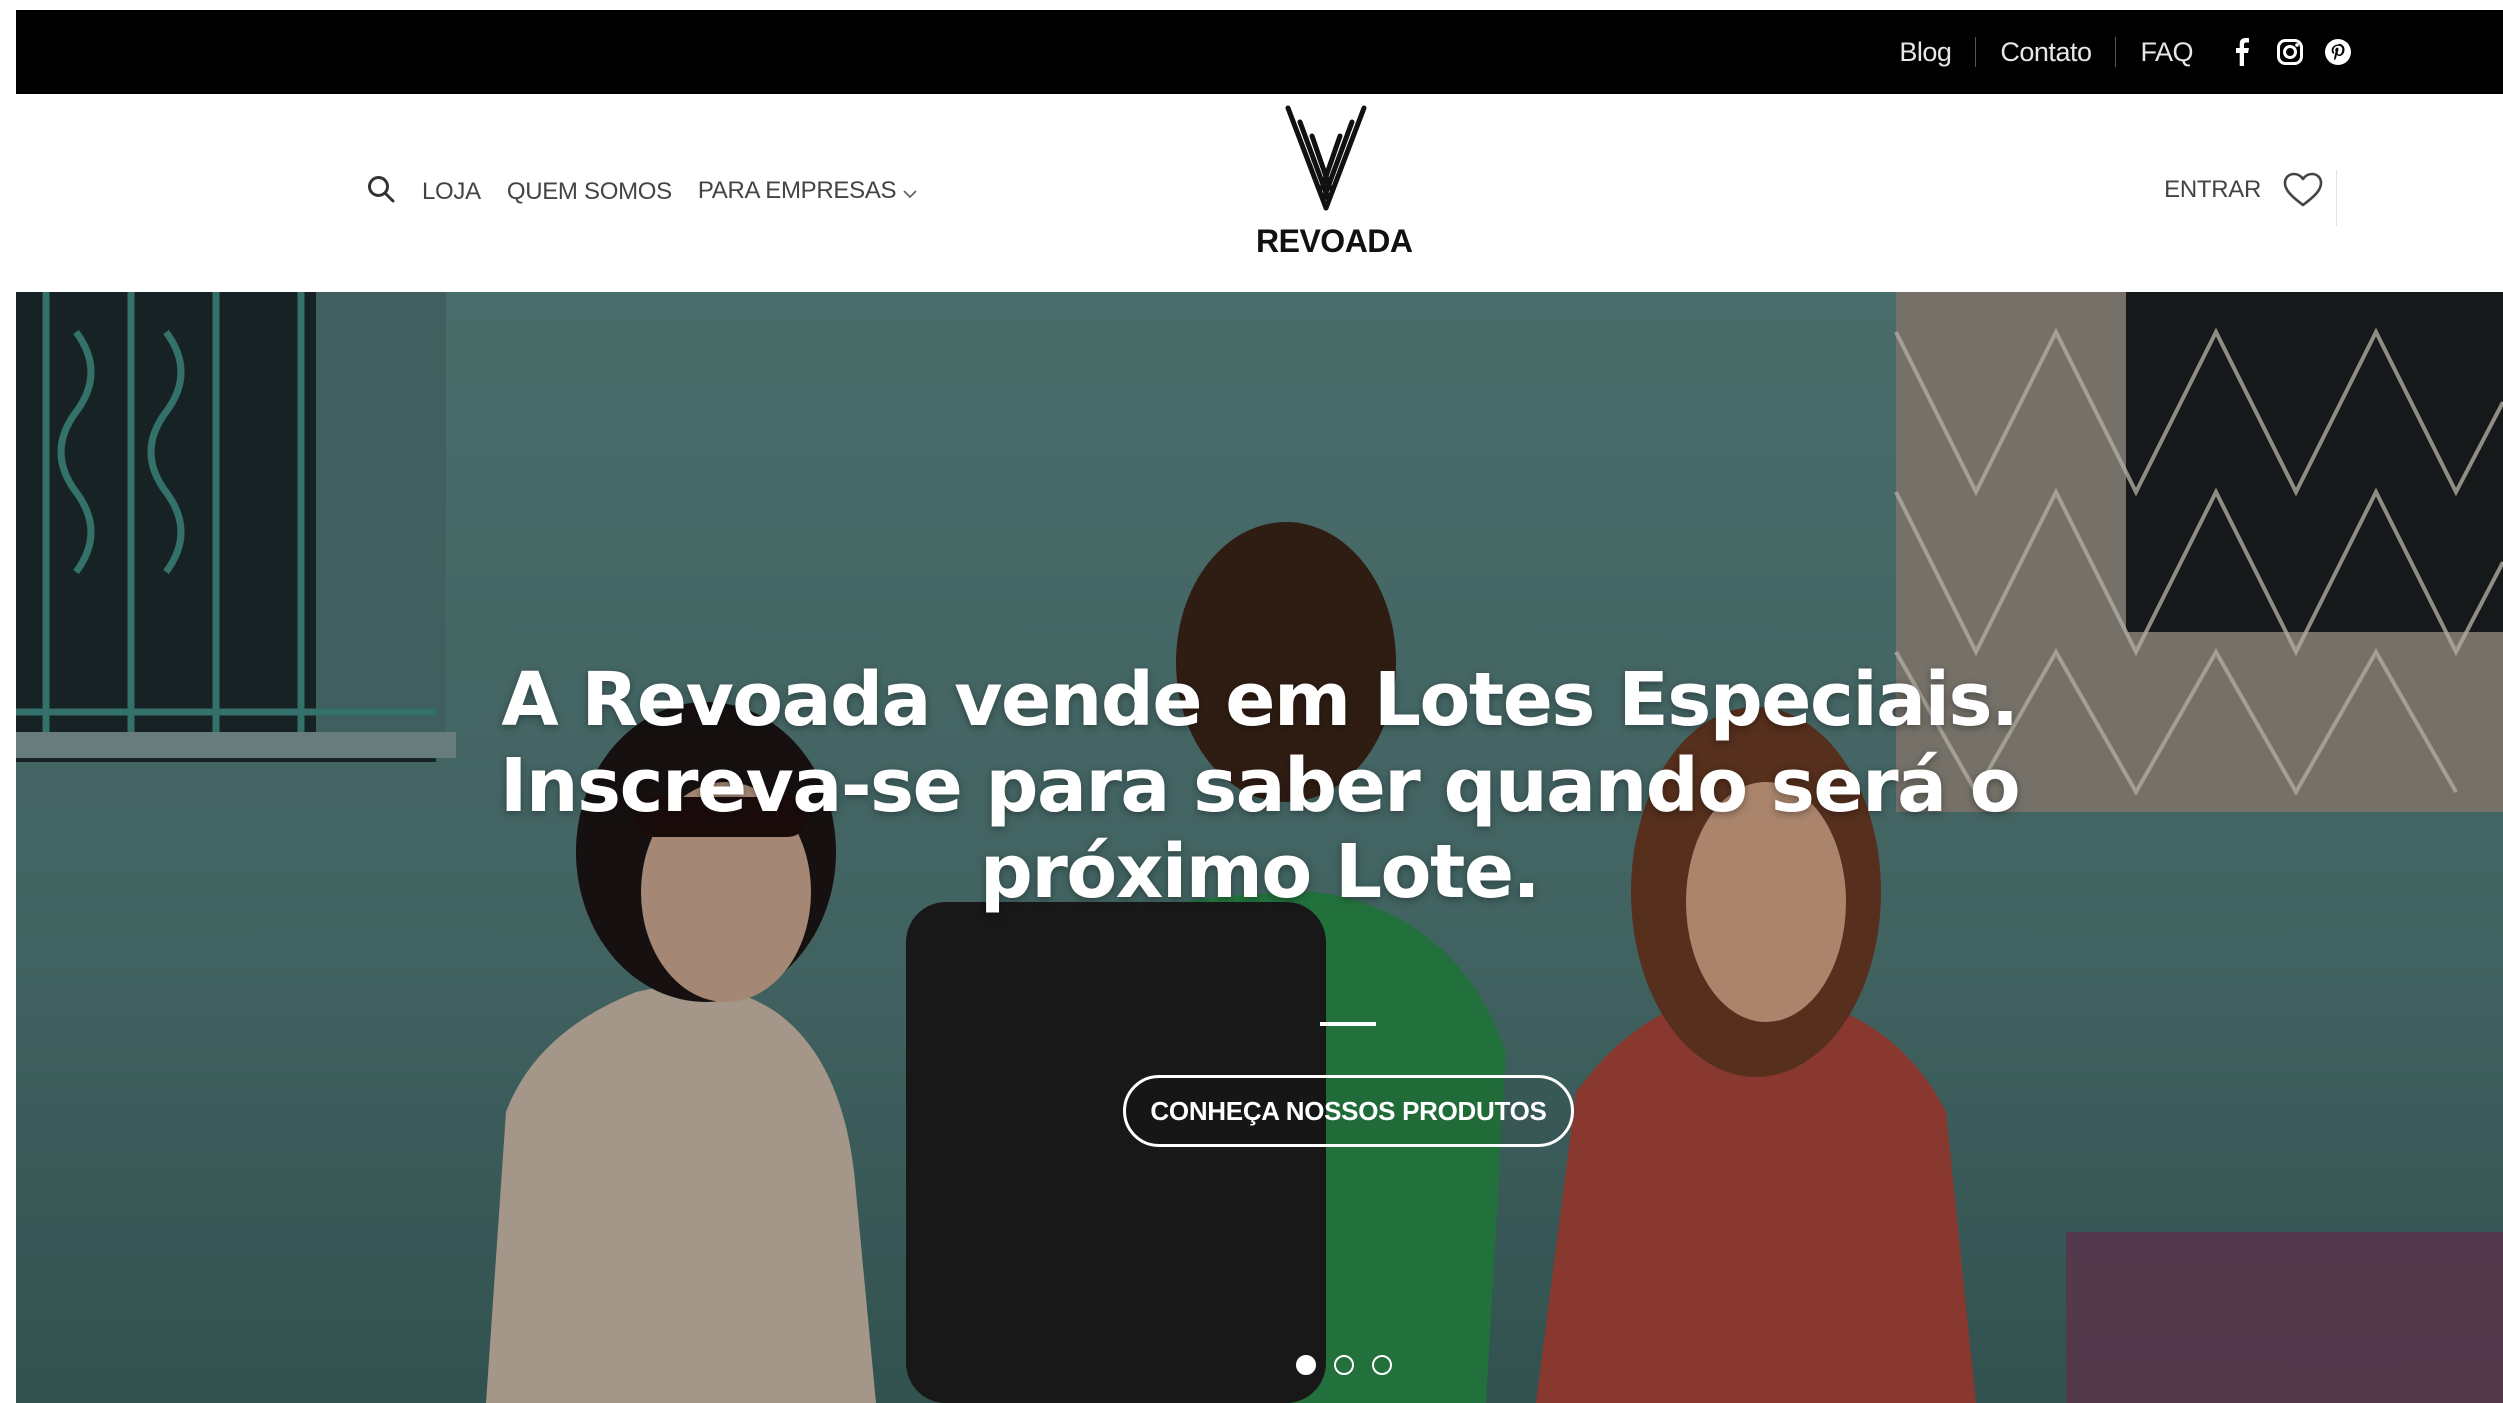 The image size is (2503, 1403). What do you see at coordinates (1348, 1024) in the screenshot?
I see `hero-divider` at bounding box center [1348, 1024].